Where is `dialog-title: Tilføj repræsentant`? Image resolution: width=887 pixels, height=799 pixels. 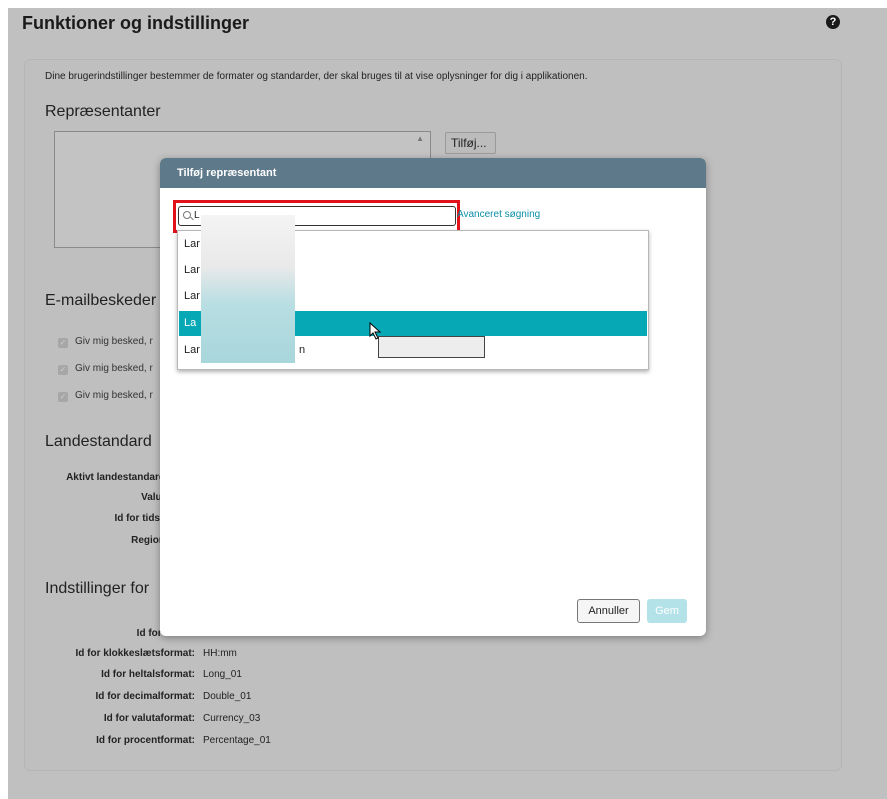
dialog-title: Tilføj repræsentant is located at coordinates (433, 173).